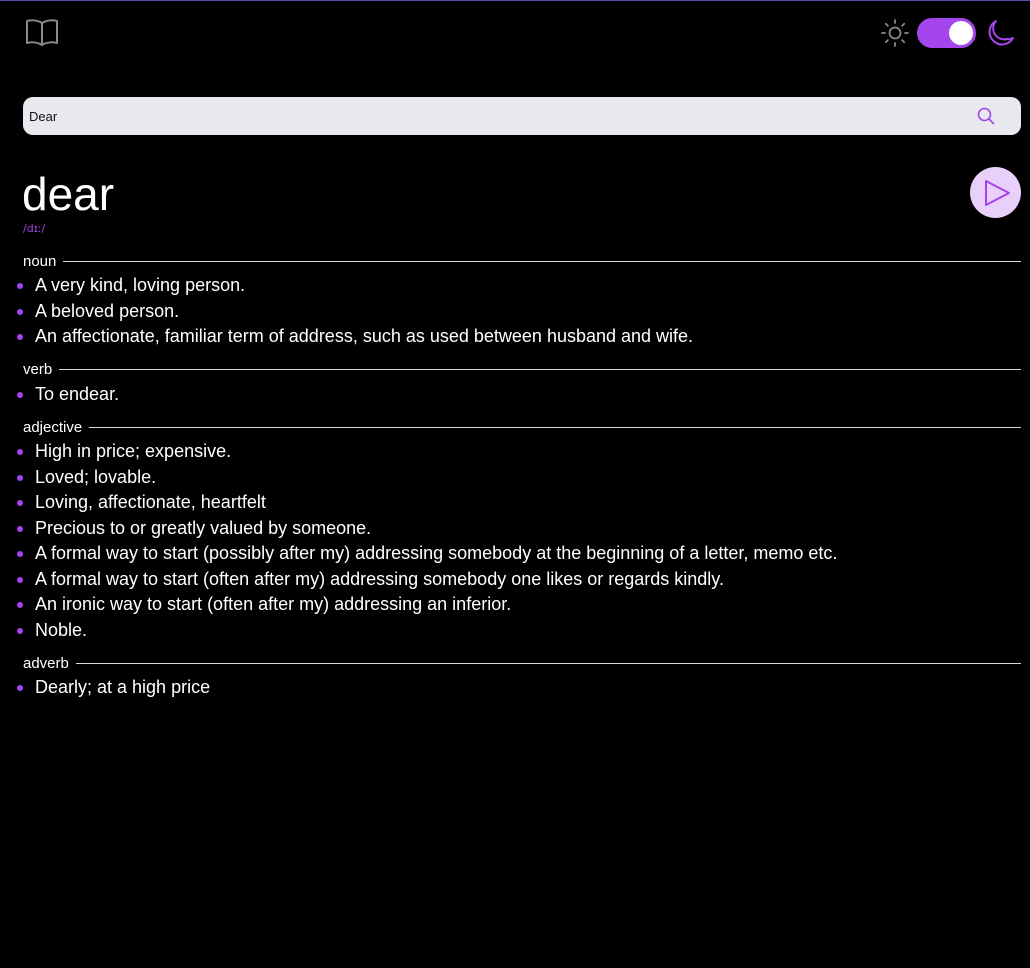 The width and height of the screenshot is (1030, 968). I want to click on part-of-speech-label: adjective, so click(53, 427).